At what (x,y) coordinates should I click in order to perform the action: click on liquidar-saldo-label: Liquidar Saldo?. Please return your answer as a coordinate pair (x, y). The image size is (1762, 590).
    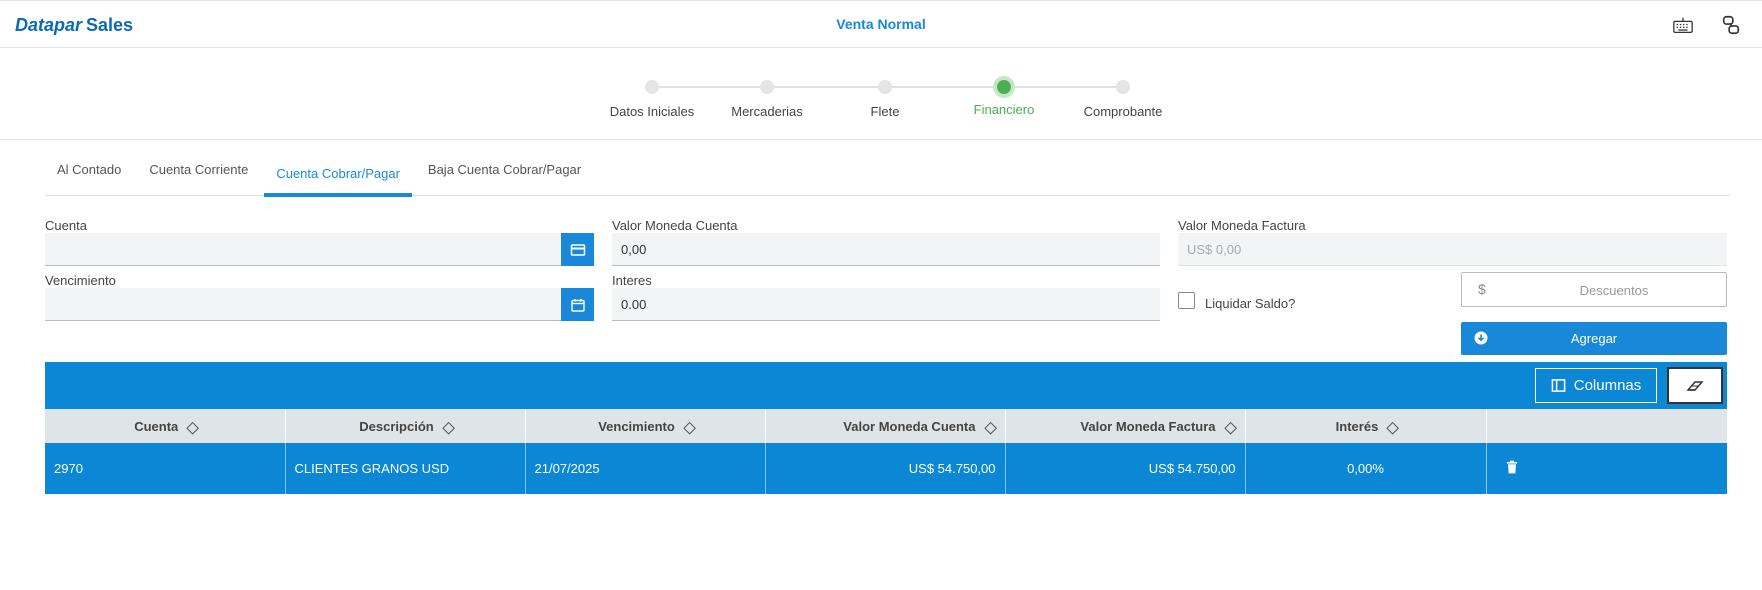
    Looking at the image, I should click on (1250, 303).